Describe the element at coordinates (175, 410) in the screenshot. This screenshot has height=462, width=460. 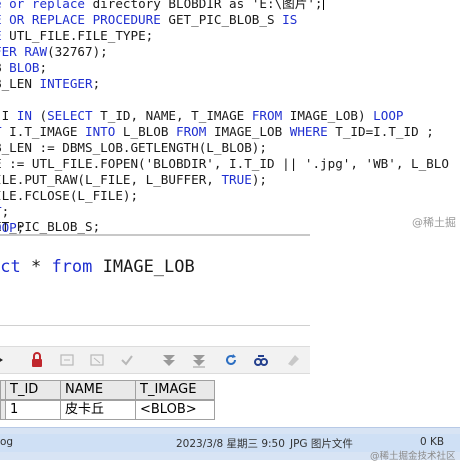
I see `grid-cell: <BLOB>` at that location.